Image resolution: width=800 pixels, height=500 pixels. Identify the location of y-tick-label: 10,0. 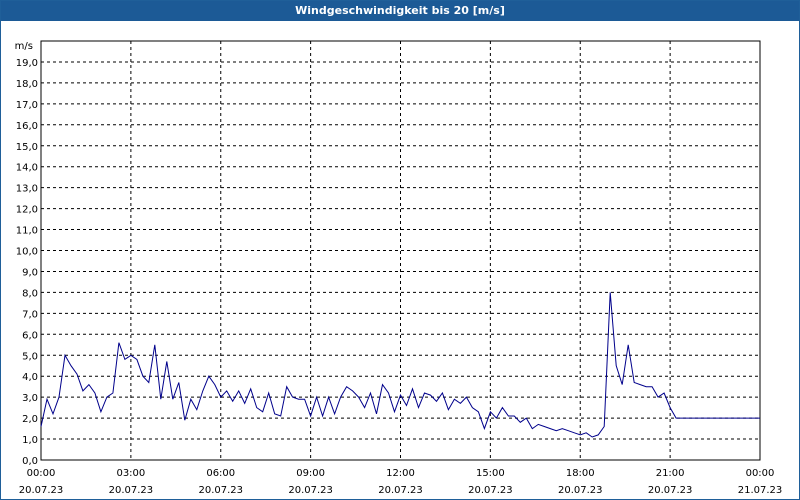
(27, 252).